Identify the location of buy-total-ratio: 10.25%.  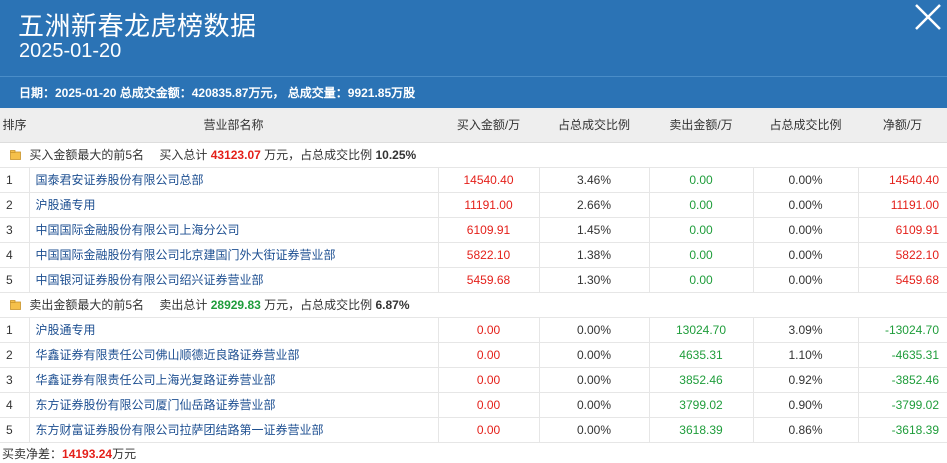
(396, 155).